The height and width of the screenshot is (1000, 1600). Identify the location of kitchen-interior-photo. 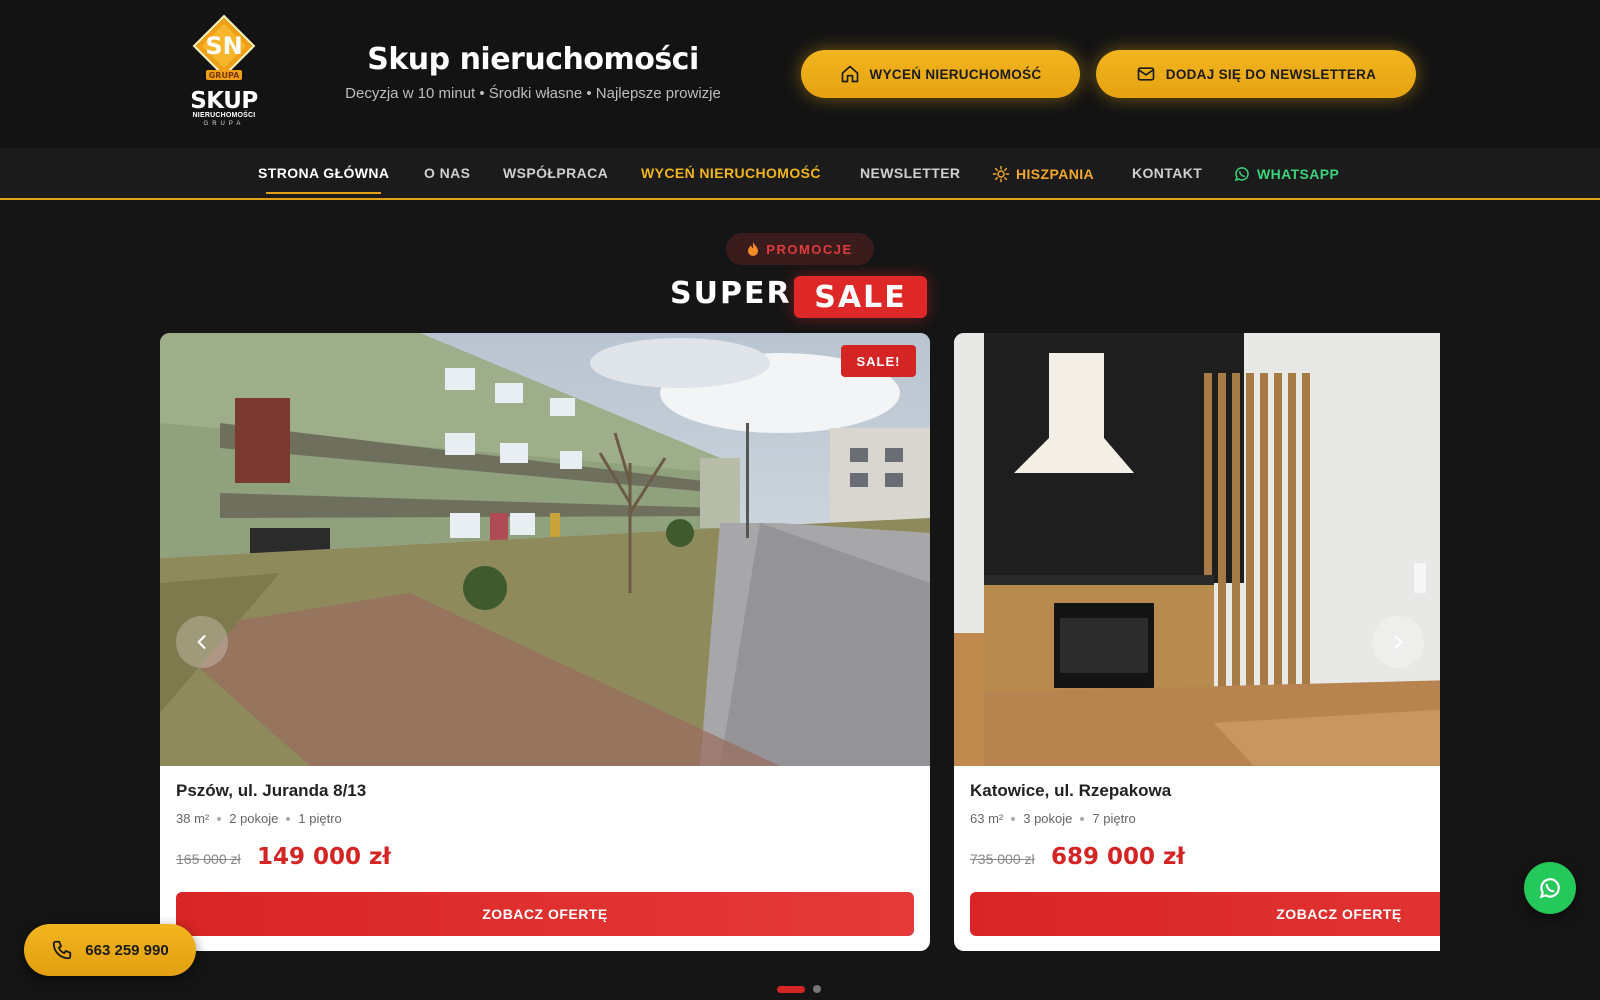
(1197, 549).